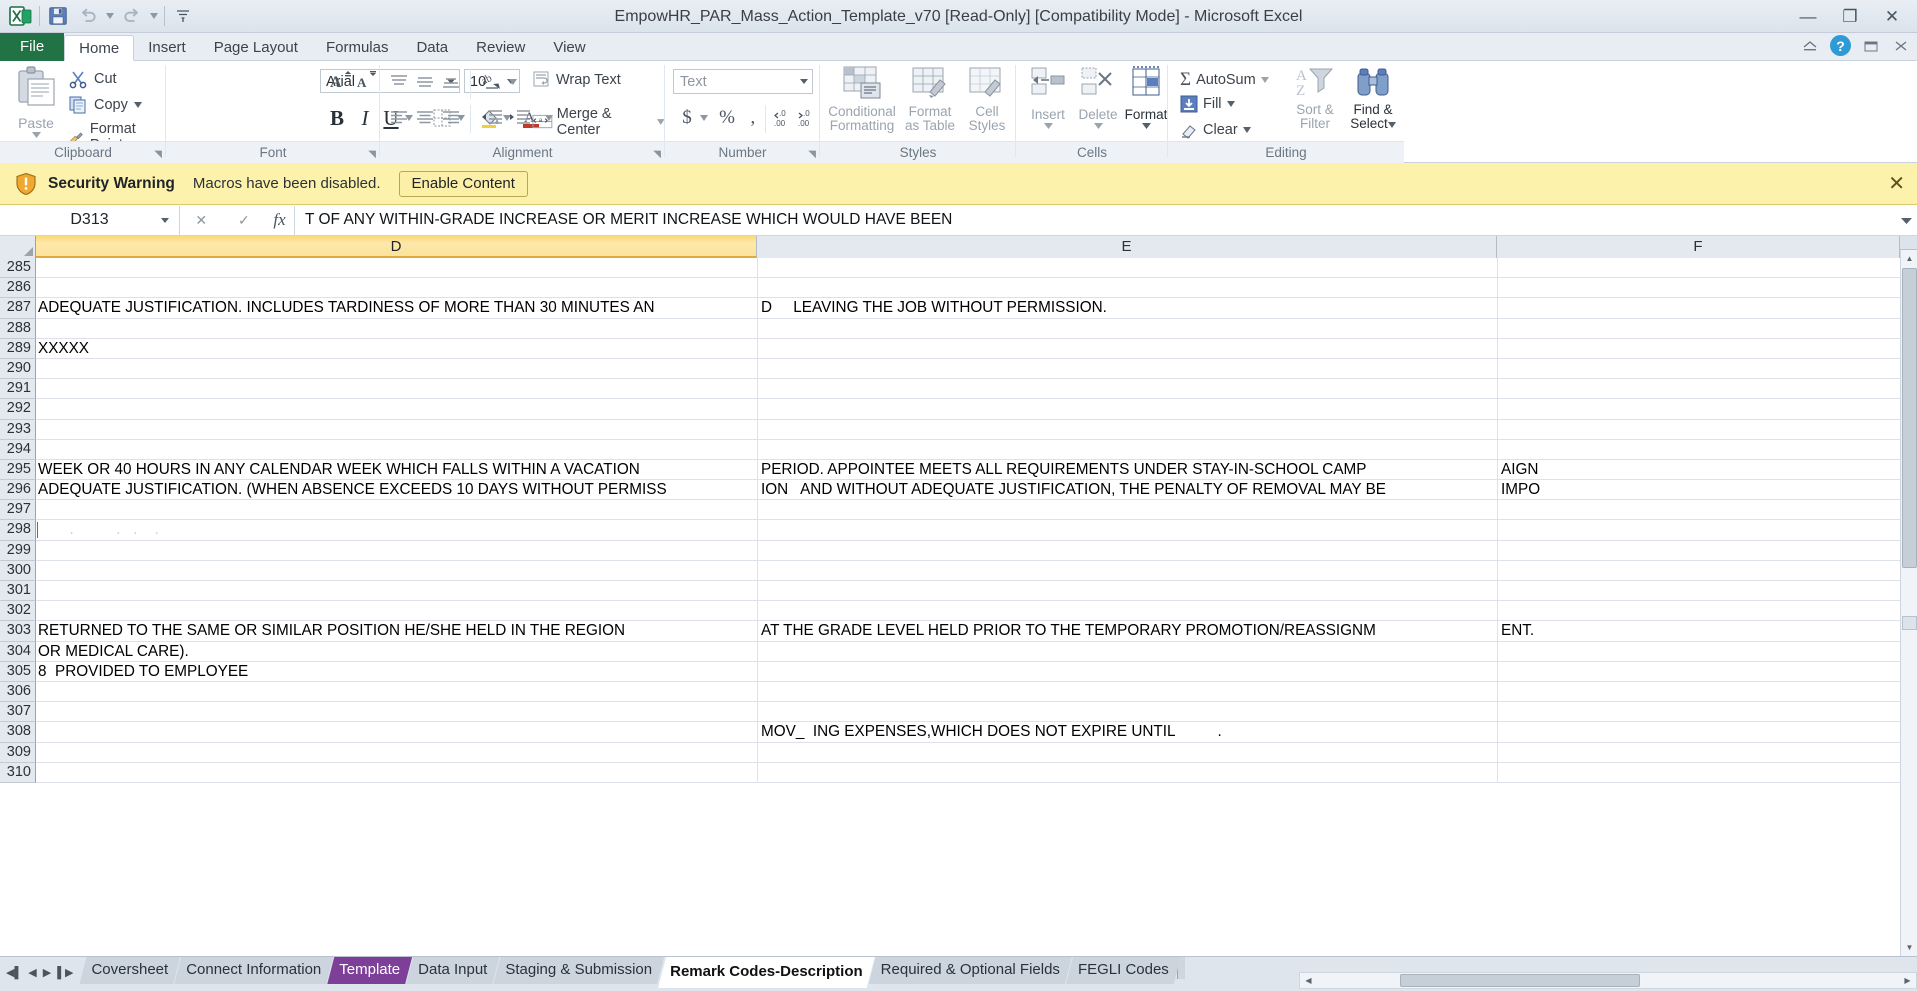 The height and width of the screenshot is (991, 1917). I want to click on prev-sheet-button: ◀, so click(32, 972).